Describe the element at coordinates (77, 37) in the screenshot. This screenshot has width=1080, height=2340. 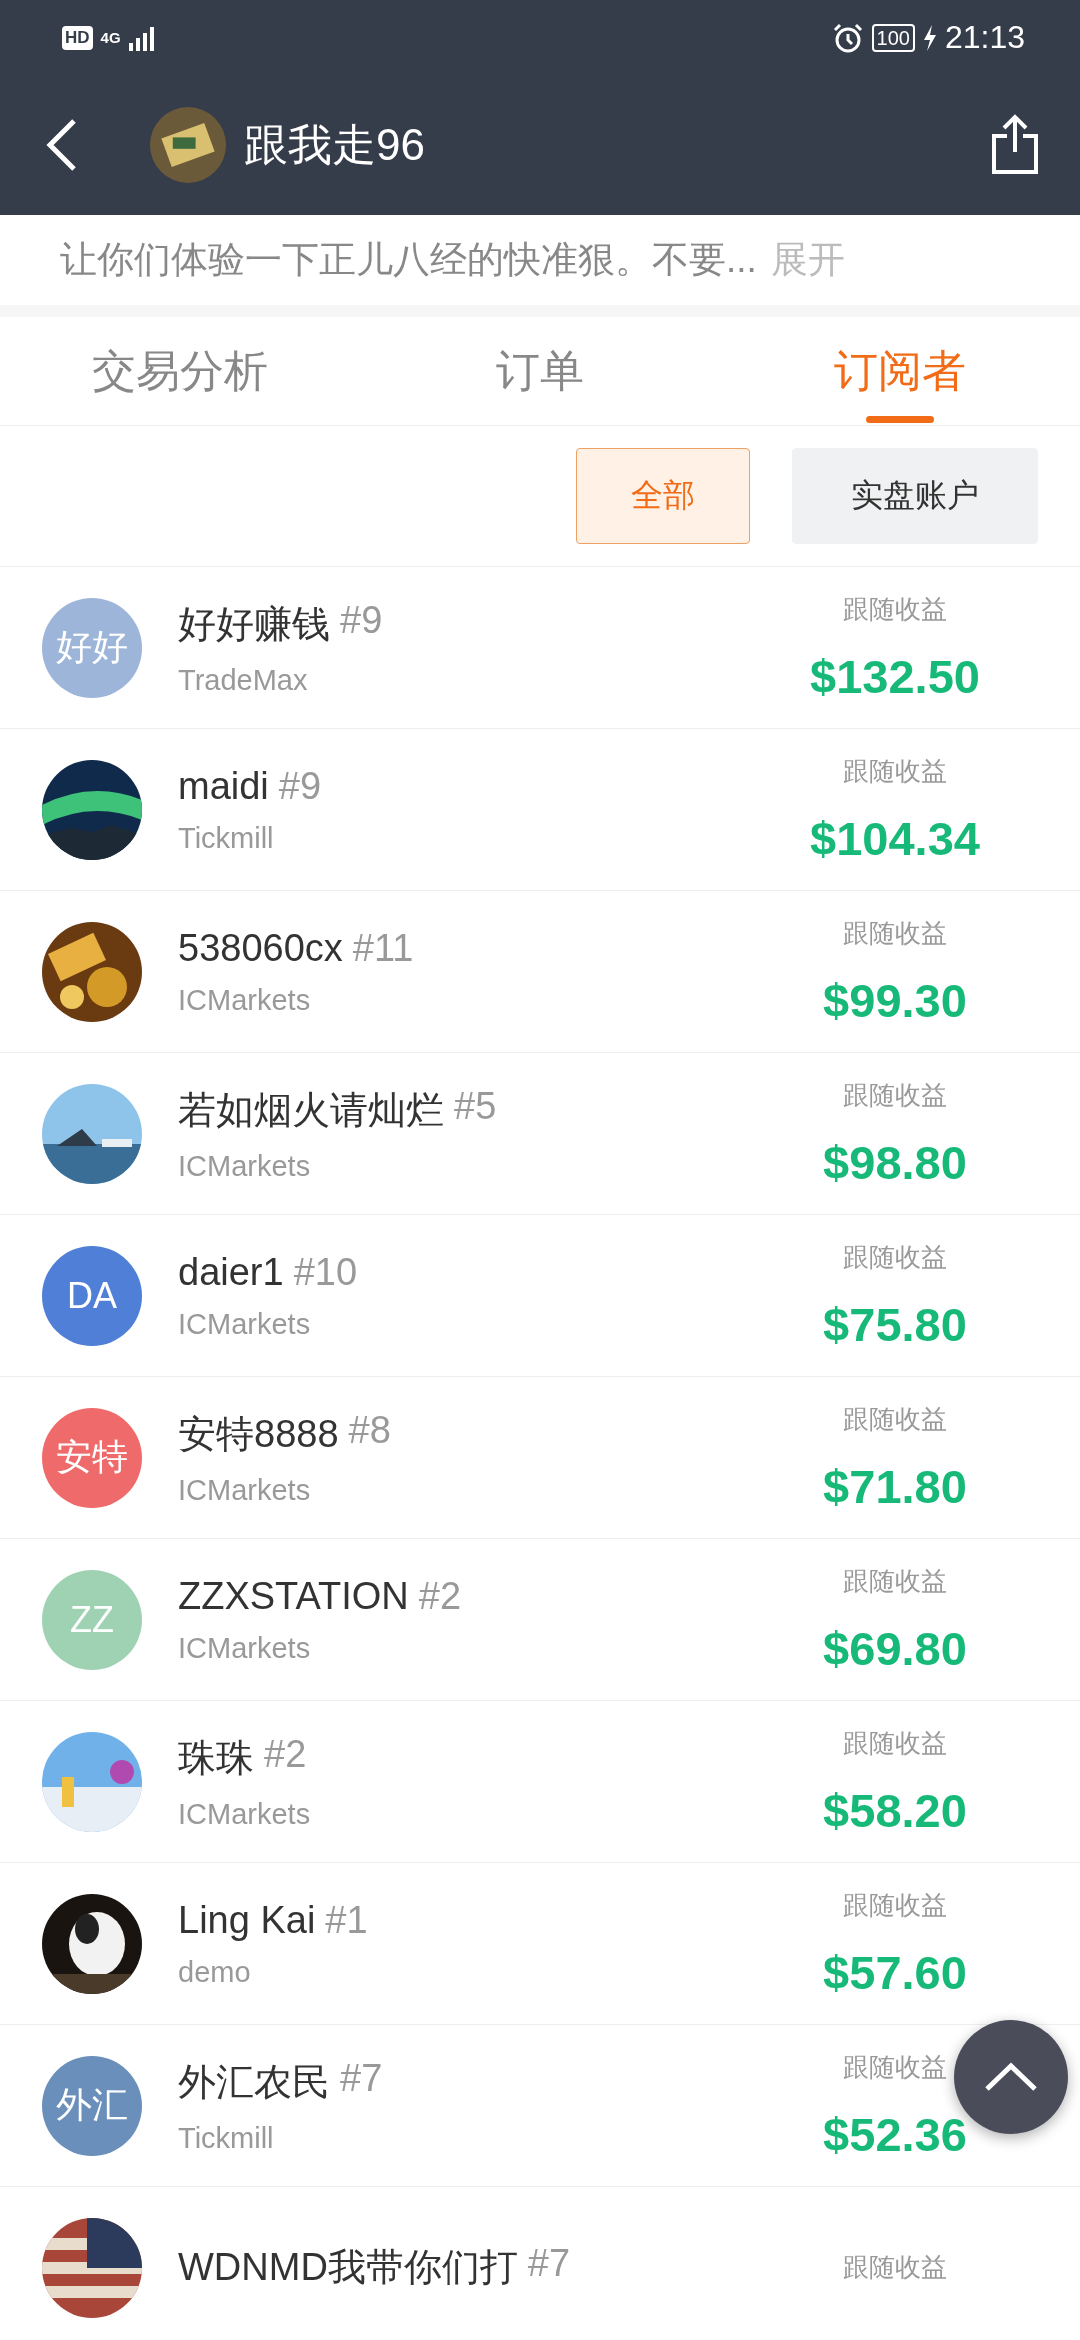
I see `hd-icon: HD` at that location.